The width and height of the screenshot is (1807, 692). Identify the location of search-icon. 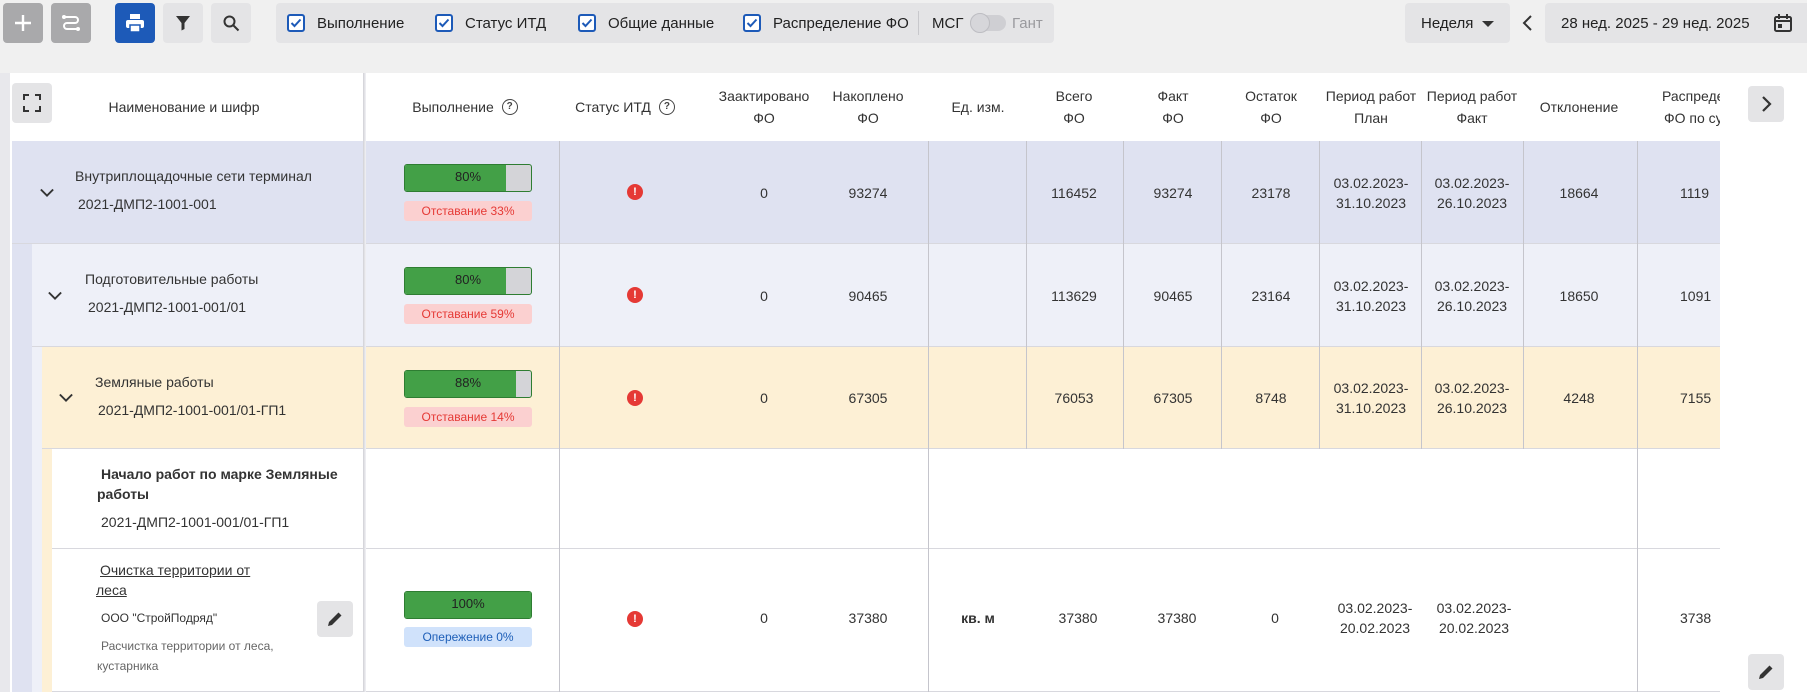
(231, 23).